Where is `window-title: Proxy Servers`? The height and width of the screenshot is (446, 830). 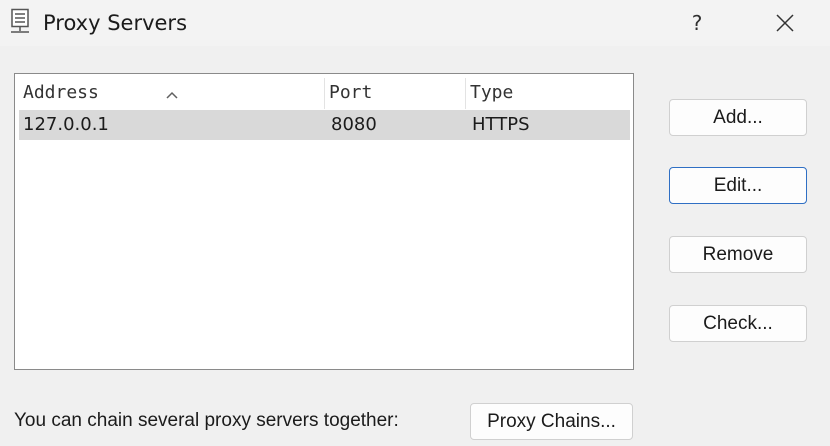
window-title: Proxy Servers is located at coordinates (115, 23).